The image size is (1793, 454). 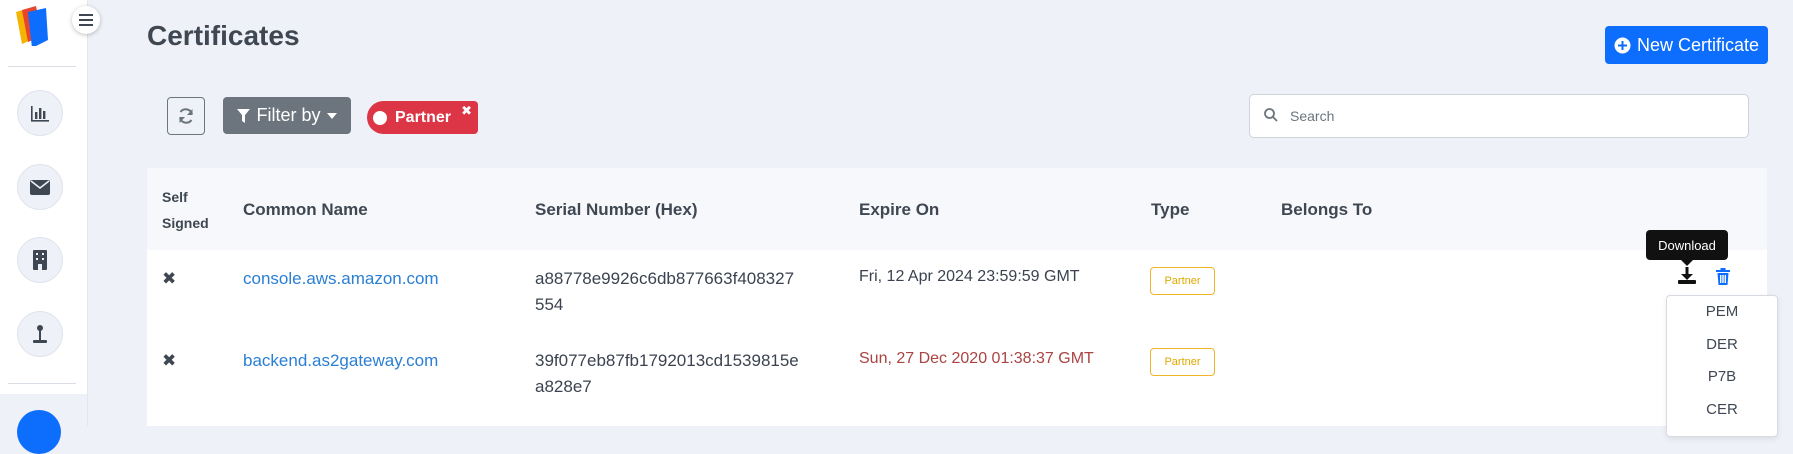 What do you see at coordinates (899, 210) in the screenshot?
I see `header-expire: Expire On` at bounding box center [899, 210].